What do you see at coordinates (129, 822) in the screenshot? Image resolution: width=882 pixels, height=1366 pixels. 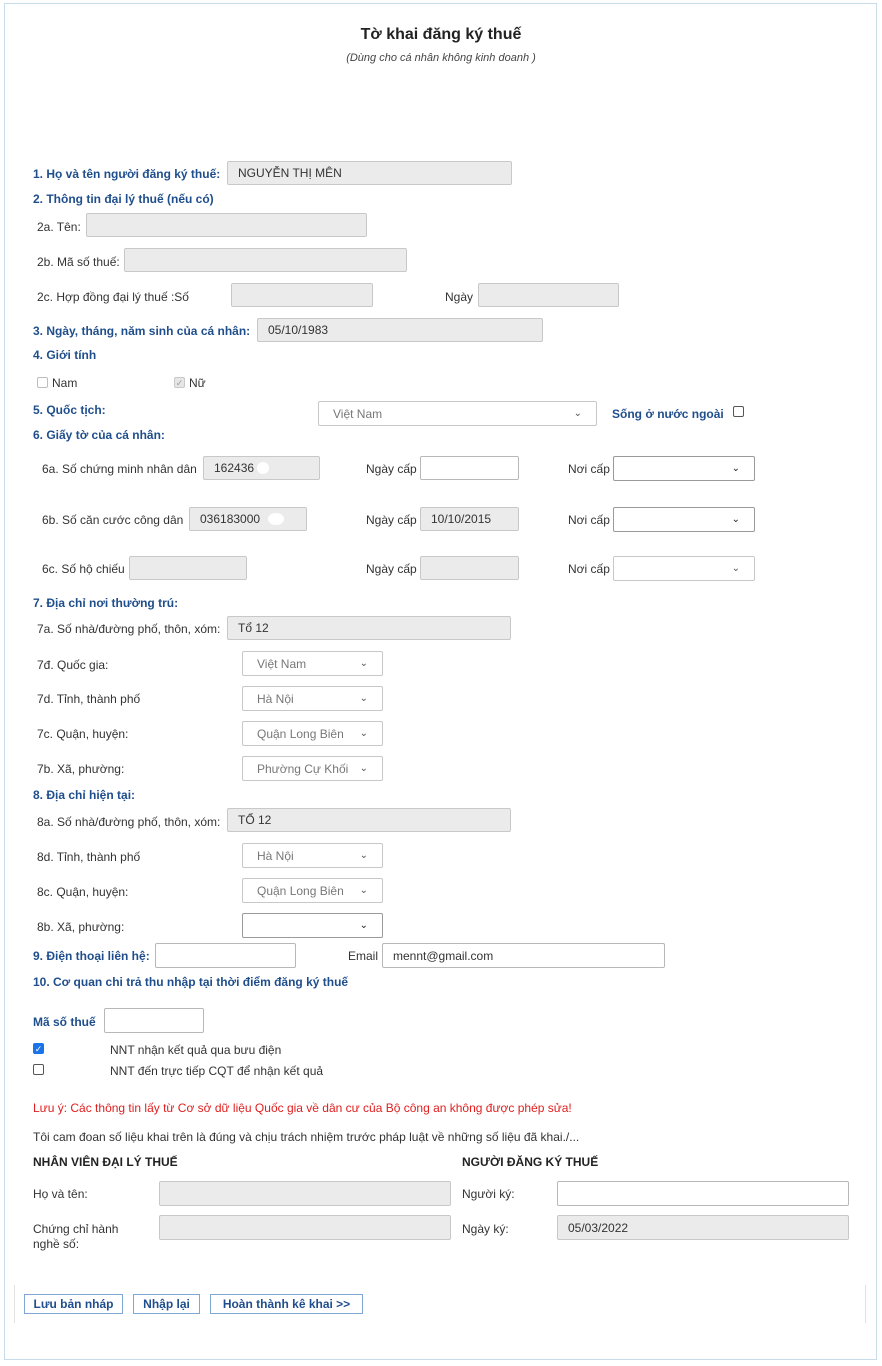 I see `cur-street-label: 8a. Số nhà/đường phố, thôn, xóm:` at bounding box center [129, 822].